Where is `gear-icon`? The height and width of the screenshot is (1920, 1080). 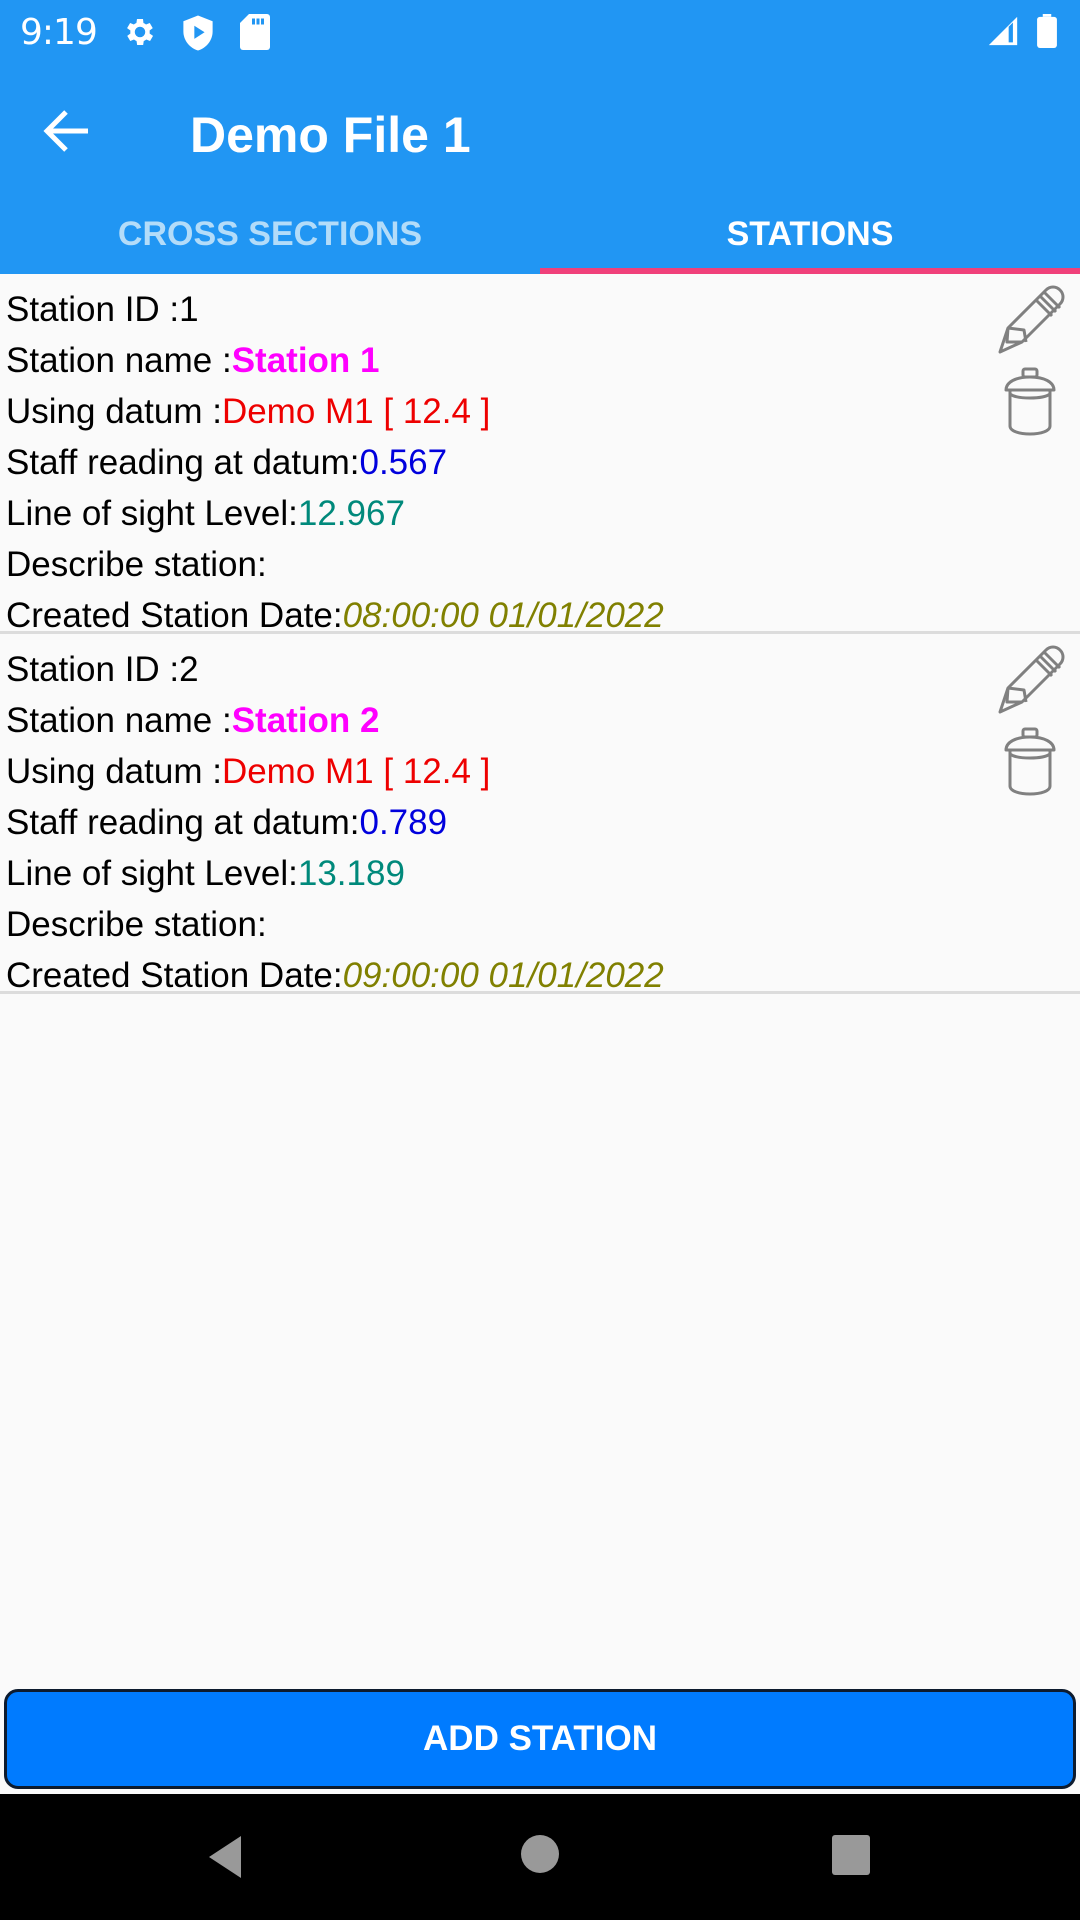 gear-icon is located at coordinates (140, 32).